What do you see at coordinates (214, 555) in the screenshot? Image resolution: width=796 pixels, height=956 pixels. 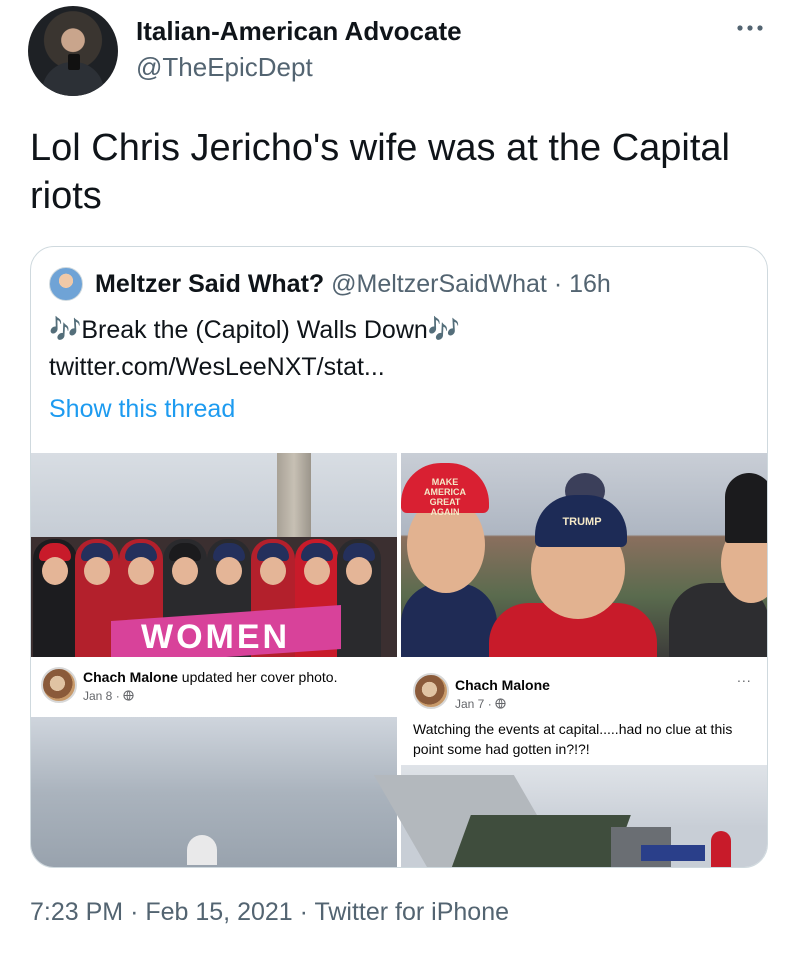 I see `rally-group-photo: WOMEN` at bounding box center [214, 555].